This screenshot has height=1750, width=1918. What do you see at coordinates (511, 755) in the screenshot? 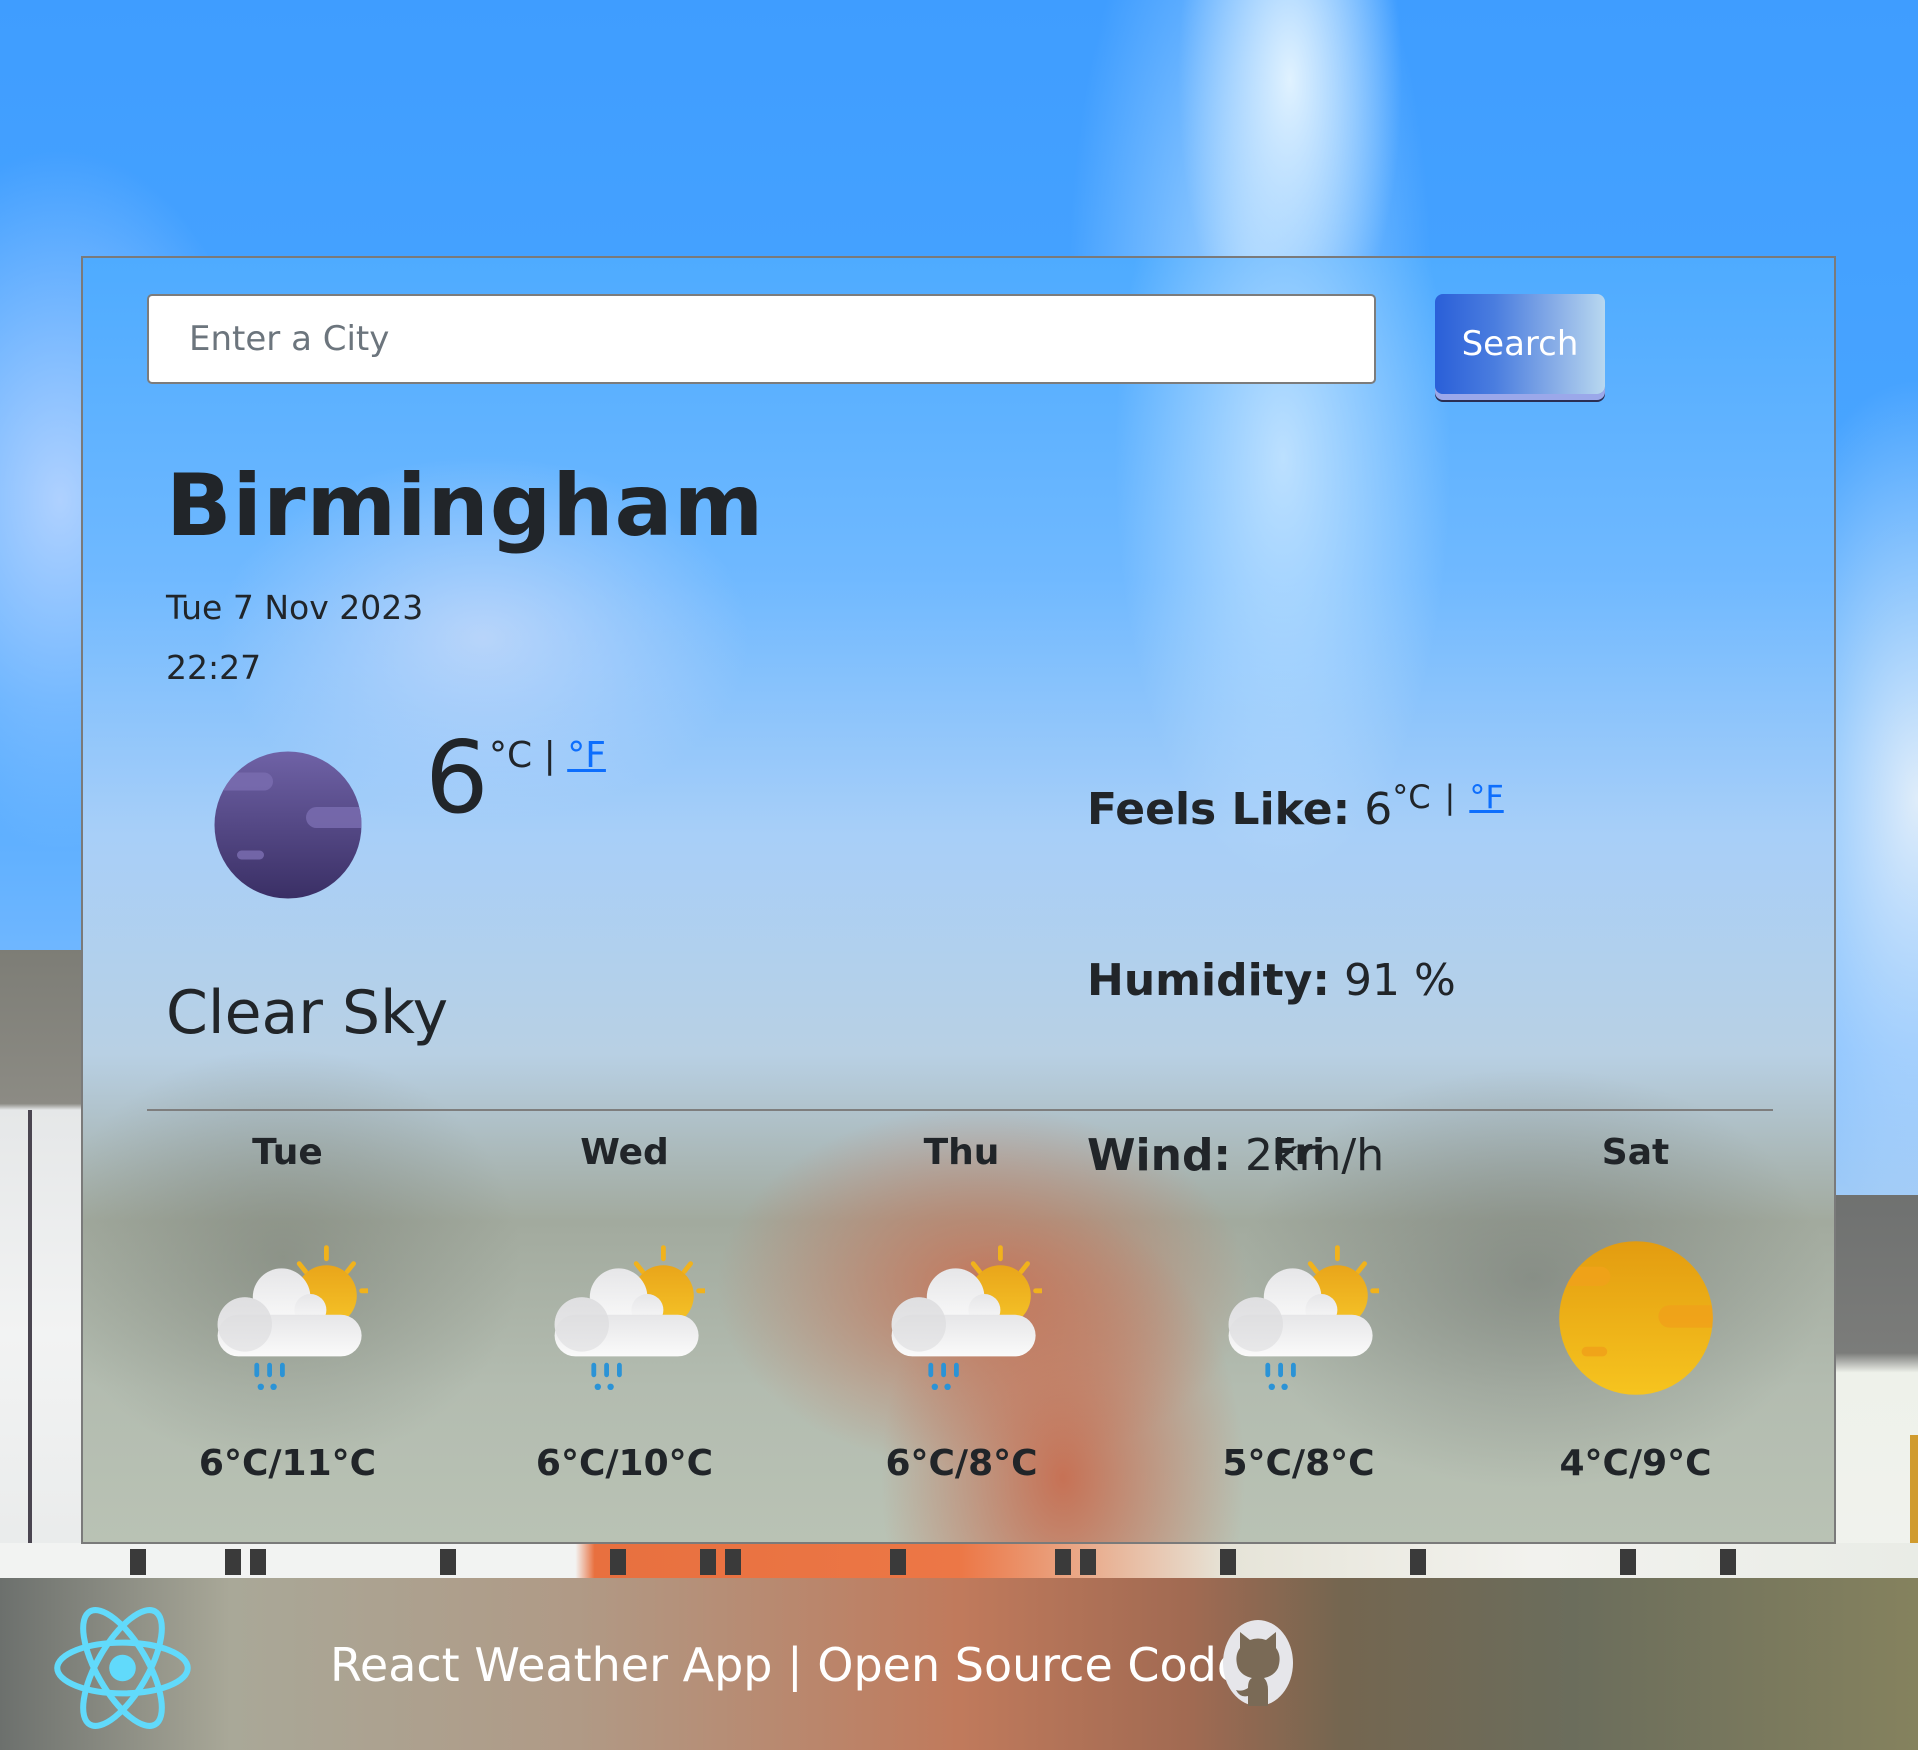
I see `unit-celsius: °C` at bounding box center [511, 755].